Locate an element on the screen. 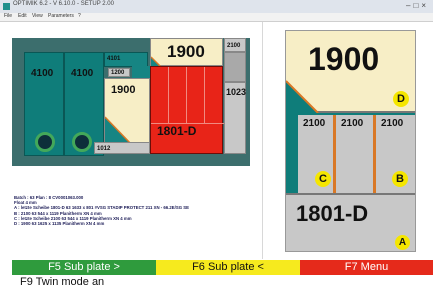 The image size is (433, 297). sheet-1801-d: 1801-D is located at coordinates (187, 110).